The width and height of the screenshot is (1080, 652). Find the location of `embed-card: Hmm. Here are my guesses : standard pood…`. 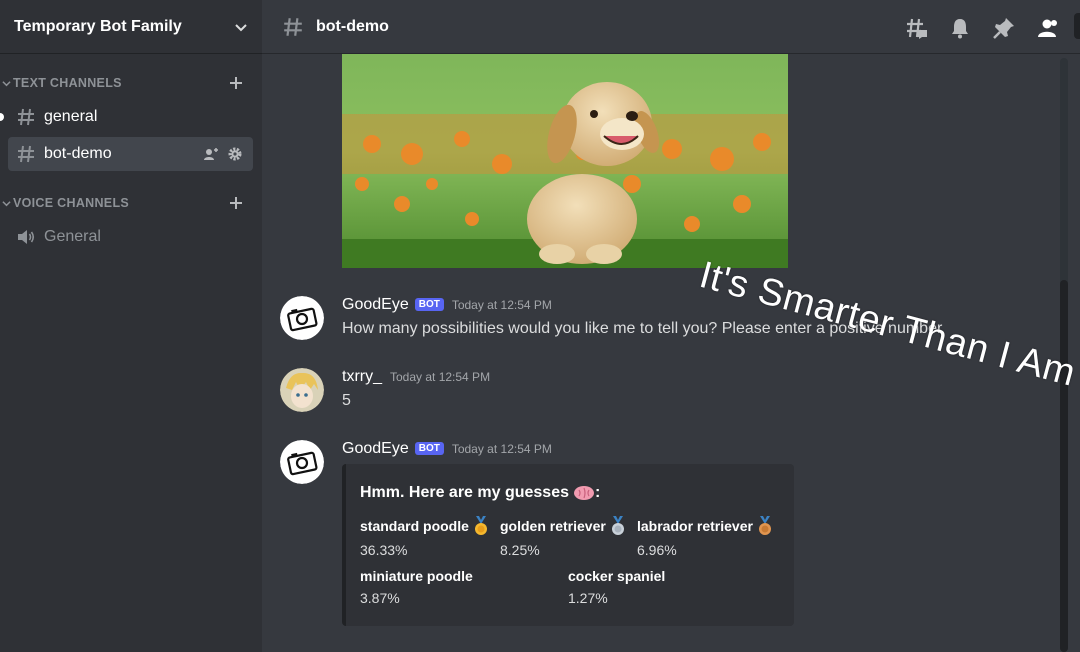

embed-card: Hmm. Here are my guesses : standard pood… is located at coordinates (568, 545).